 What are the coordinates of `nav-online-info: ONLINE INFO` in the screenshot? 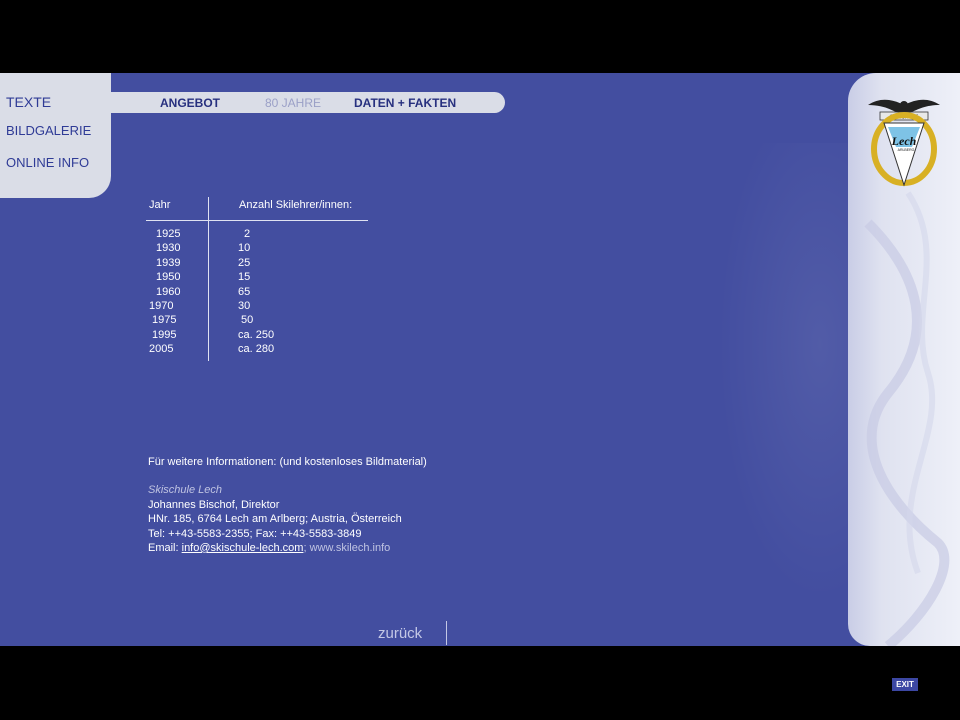 It's located at (47, 162).